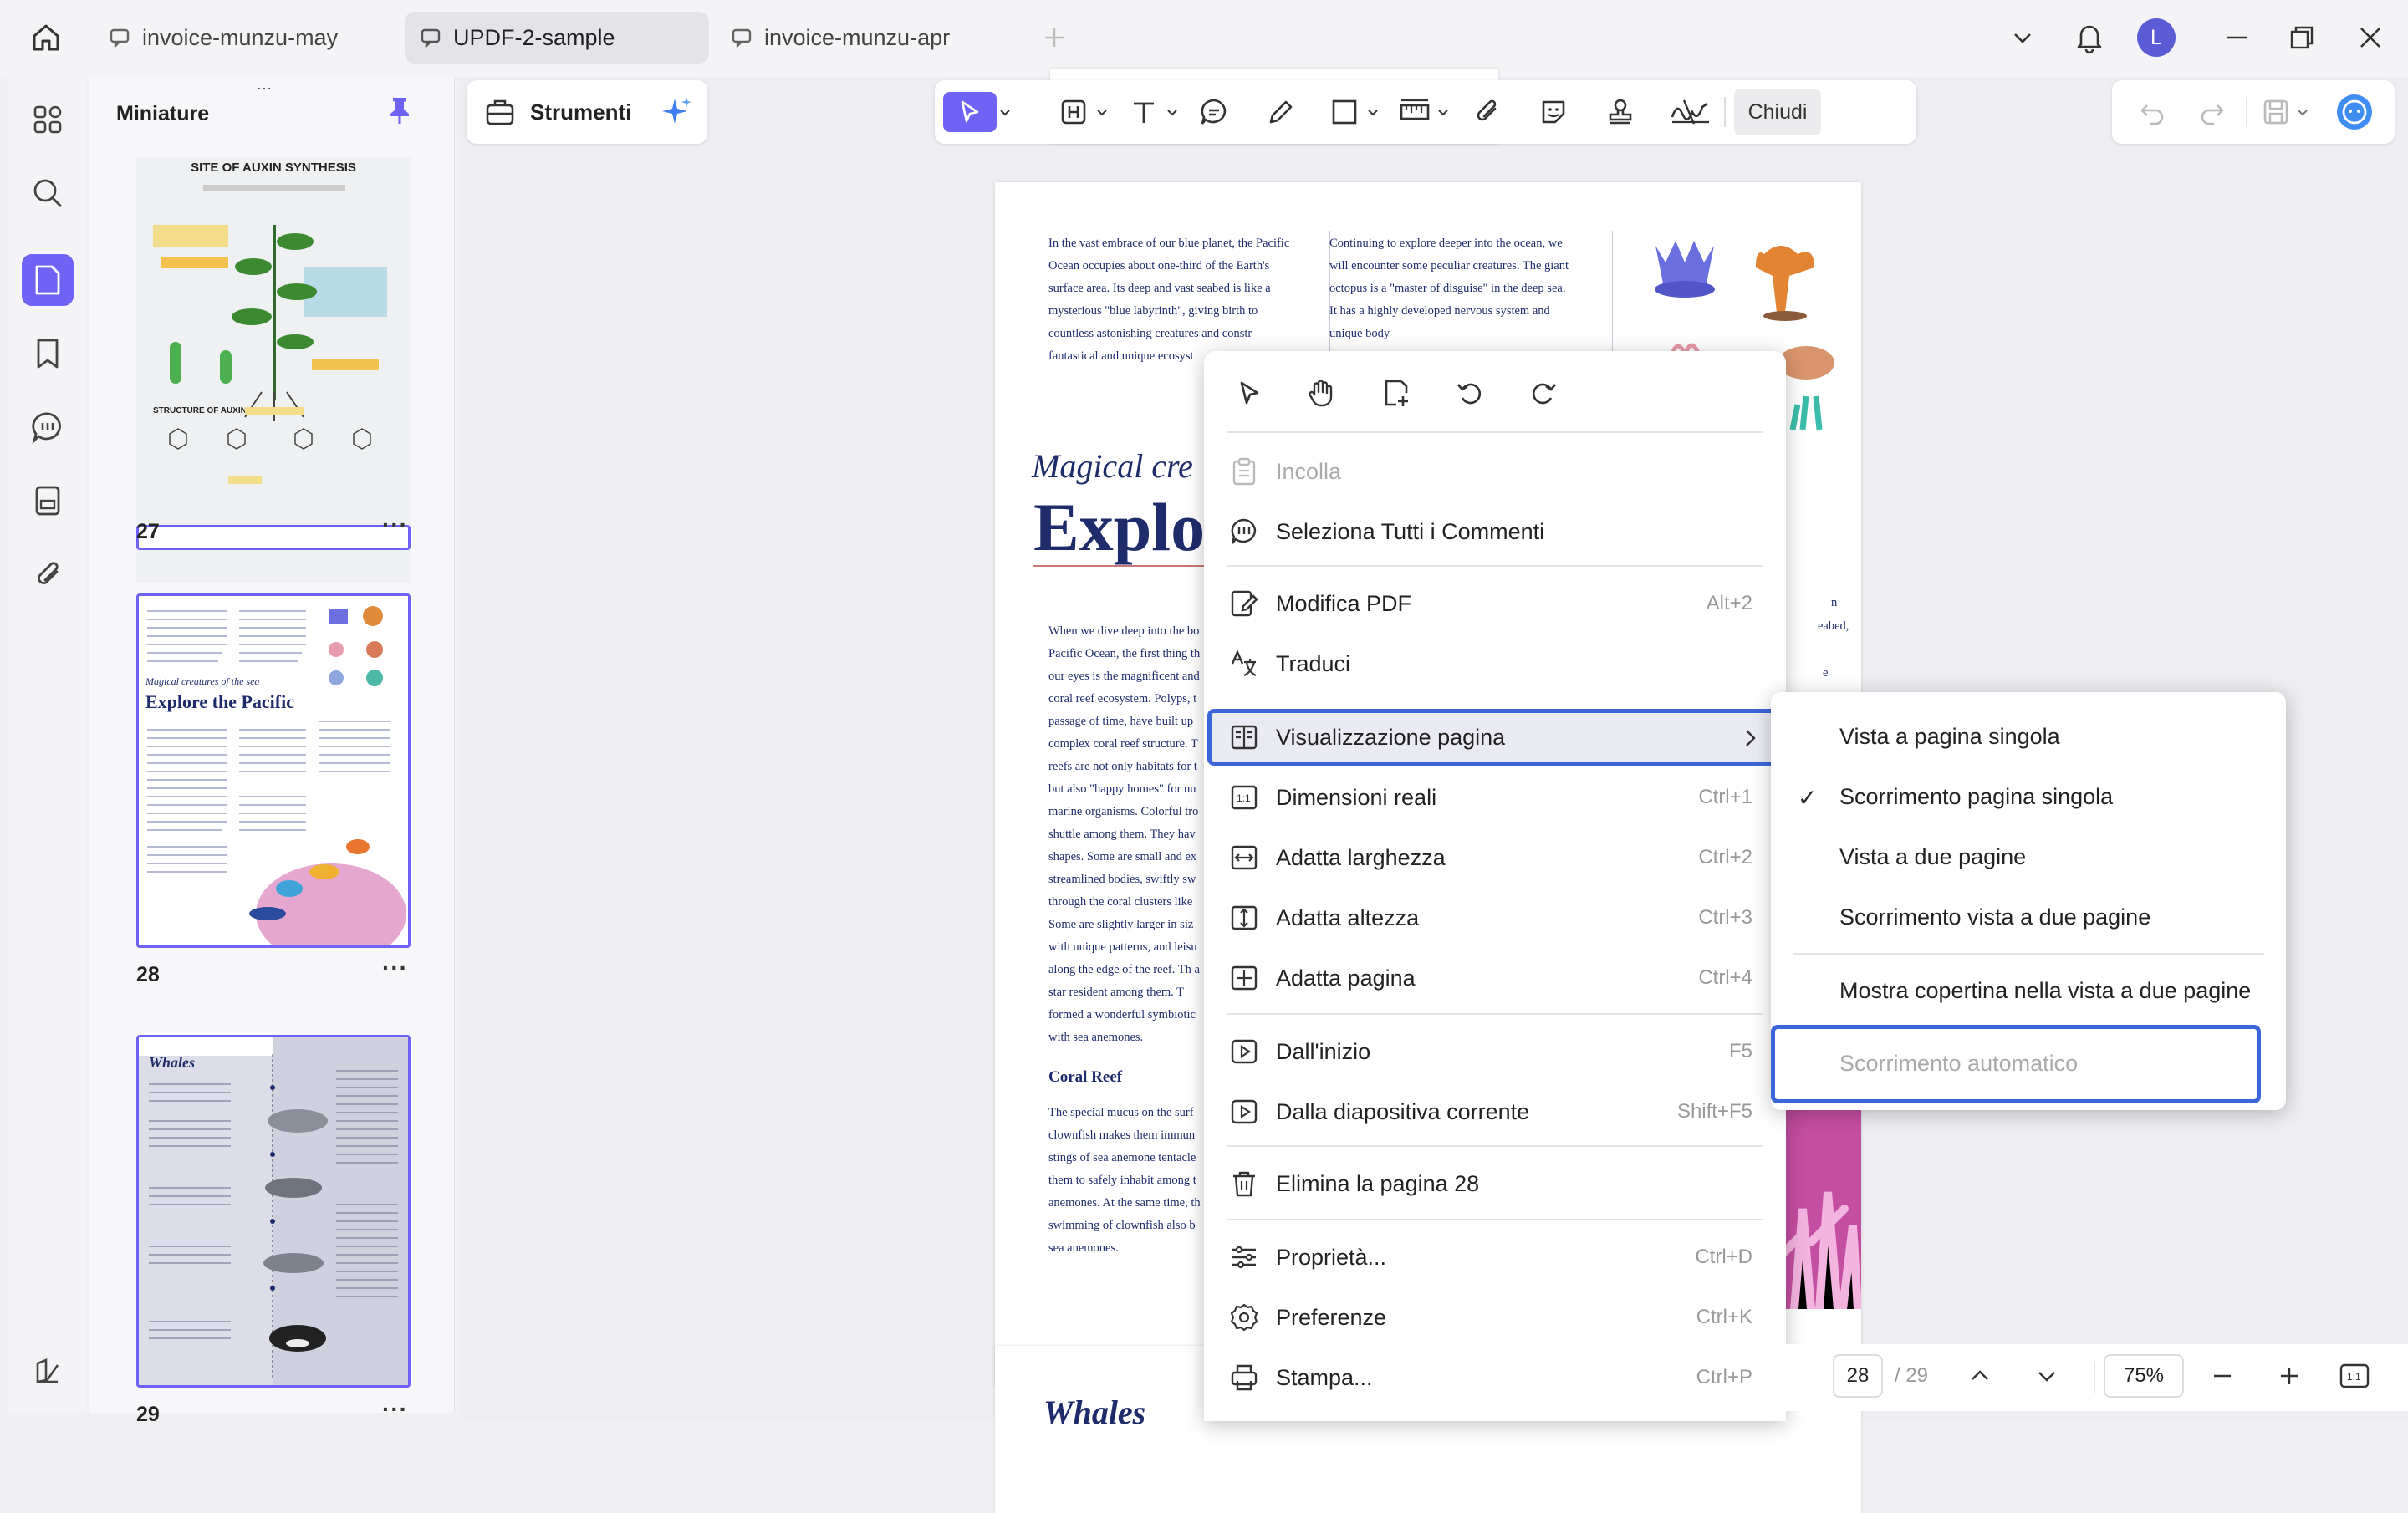 Image resolution: width=2408 pixels, height=1513 pixels. Describe the element at coordinates (48, 1372) in the screenshot. I see `layers-icon` at that location.